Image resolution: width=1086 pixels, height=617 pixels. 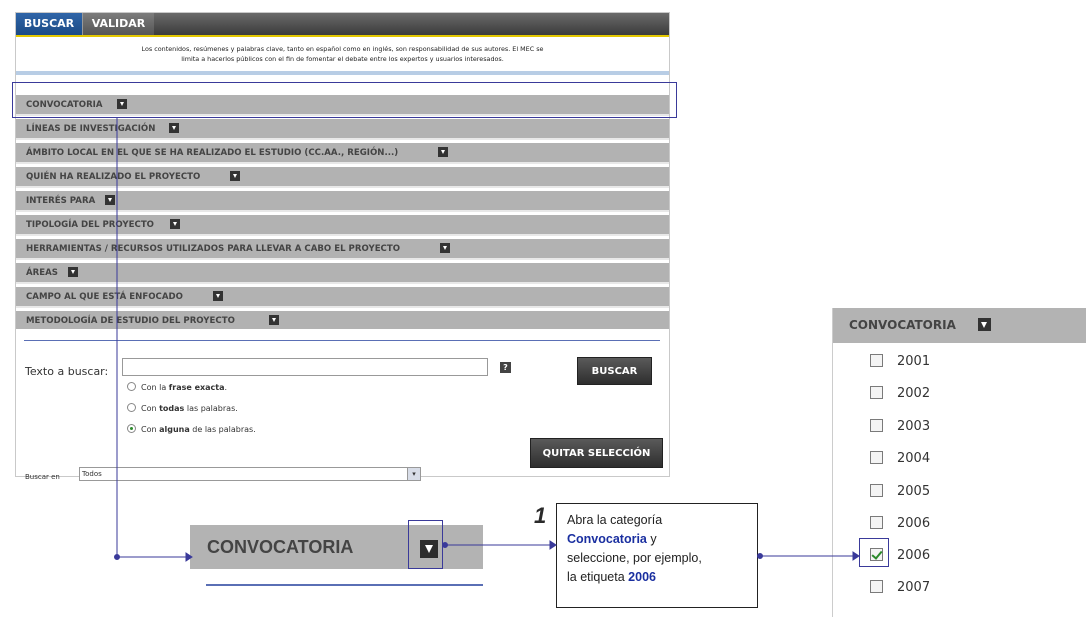 What do you see at coordinates (607, 539) in the screenshot?
I see `callout-highlight: Convocatoria` at bounding box center [607, 539].